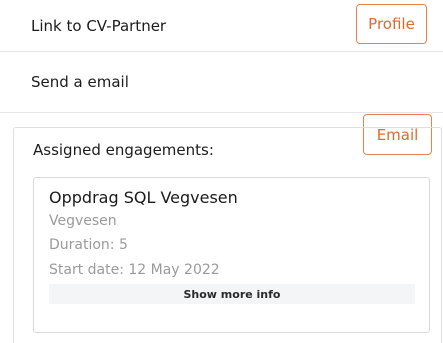 Image resolution: width=443 pixels, height=343 pixels. Describe the element at coordinates (99, 25) in the screenshot. I see `cv-partner-label: Link to CV-Partner` at that location.